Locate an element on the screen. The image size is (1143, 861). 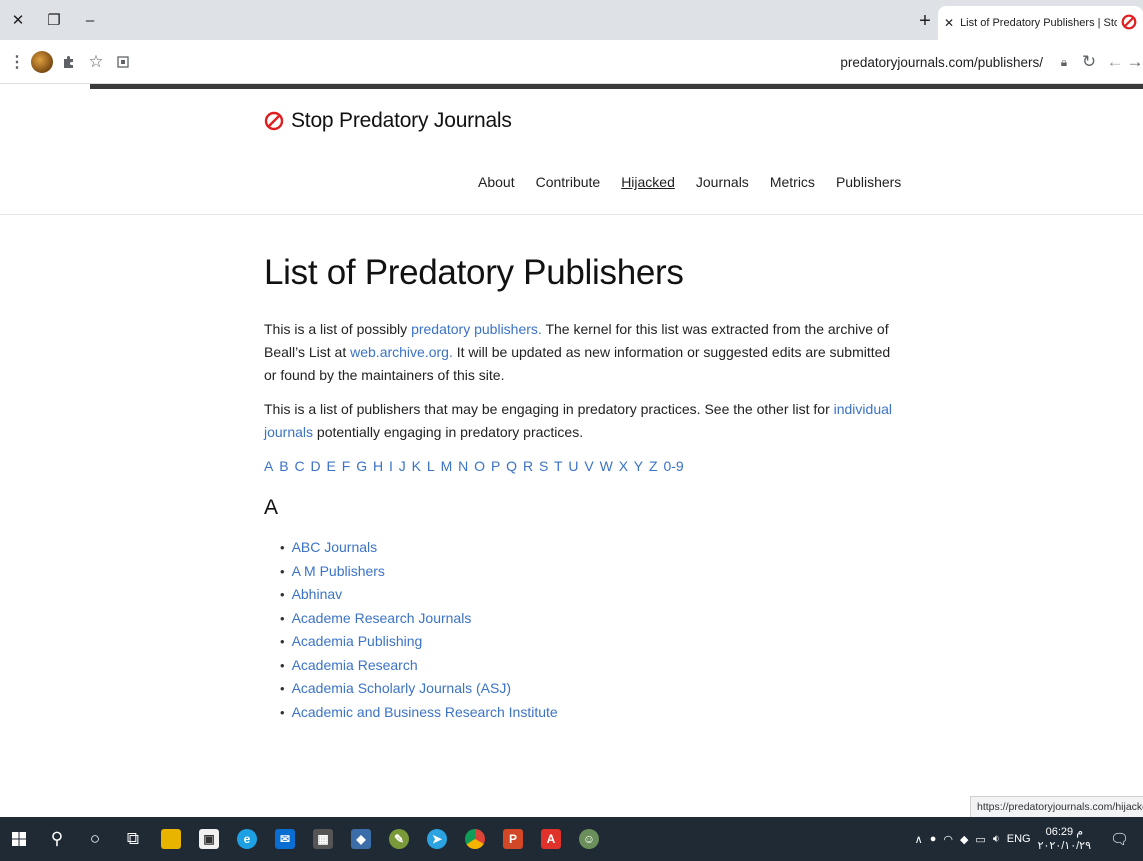
web-archive-link: web.archive.org. is located at coordinates (401, 352).